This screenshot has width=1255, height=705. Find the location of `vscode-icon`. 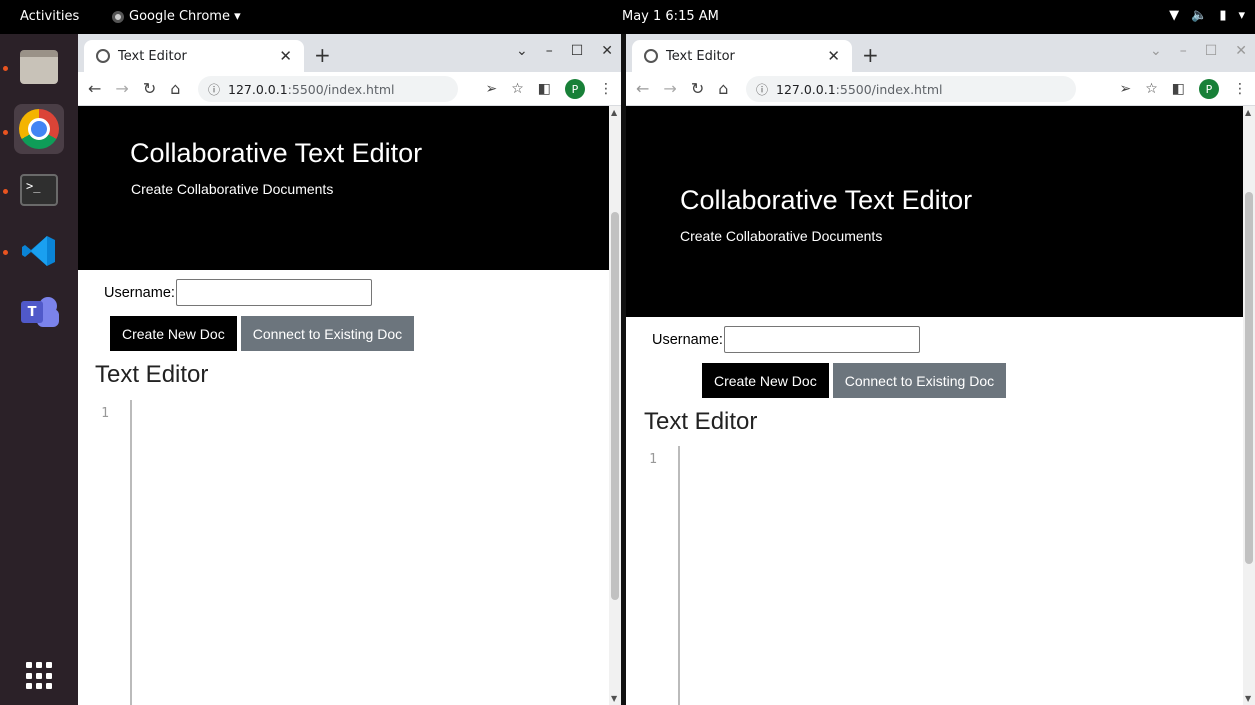

vscode-icon is located at coordinates (39, 251).